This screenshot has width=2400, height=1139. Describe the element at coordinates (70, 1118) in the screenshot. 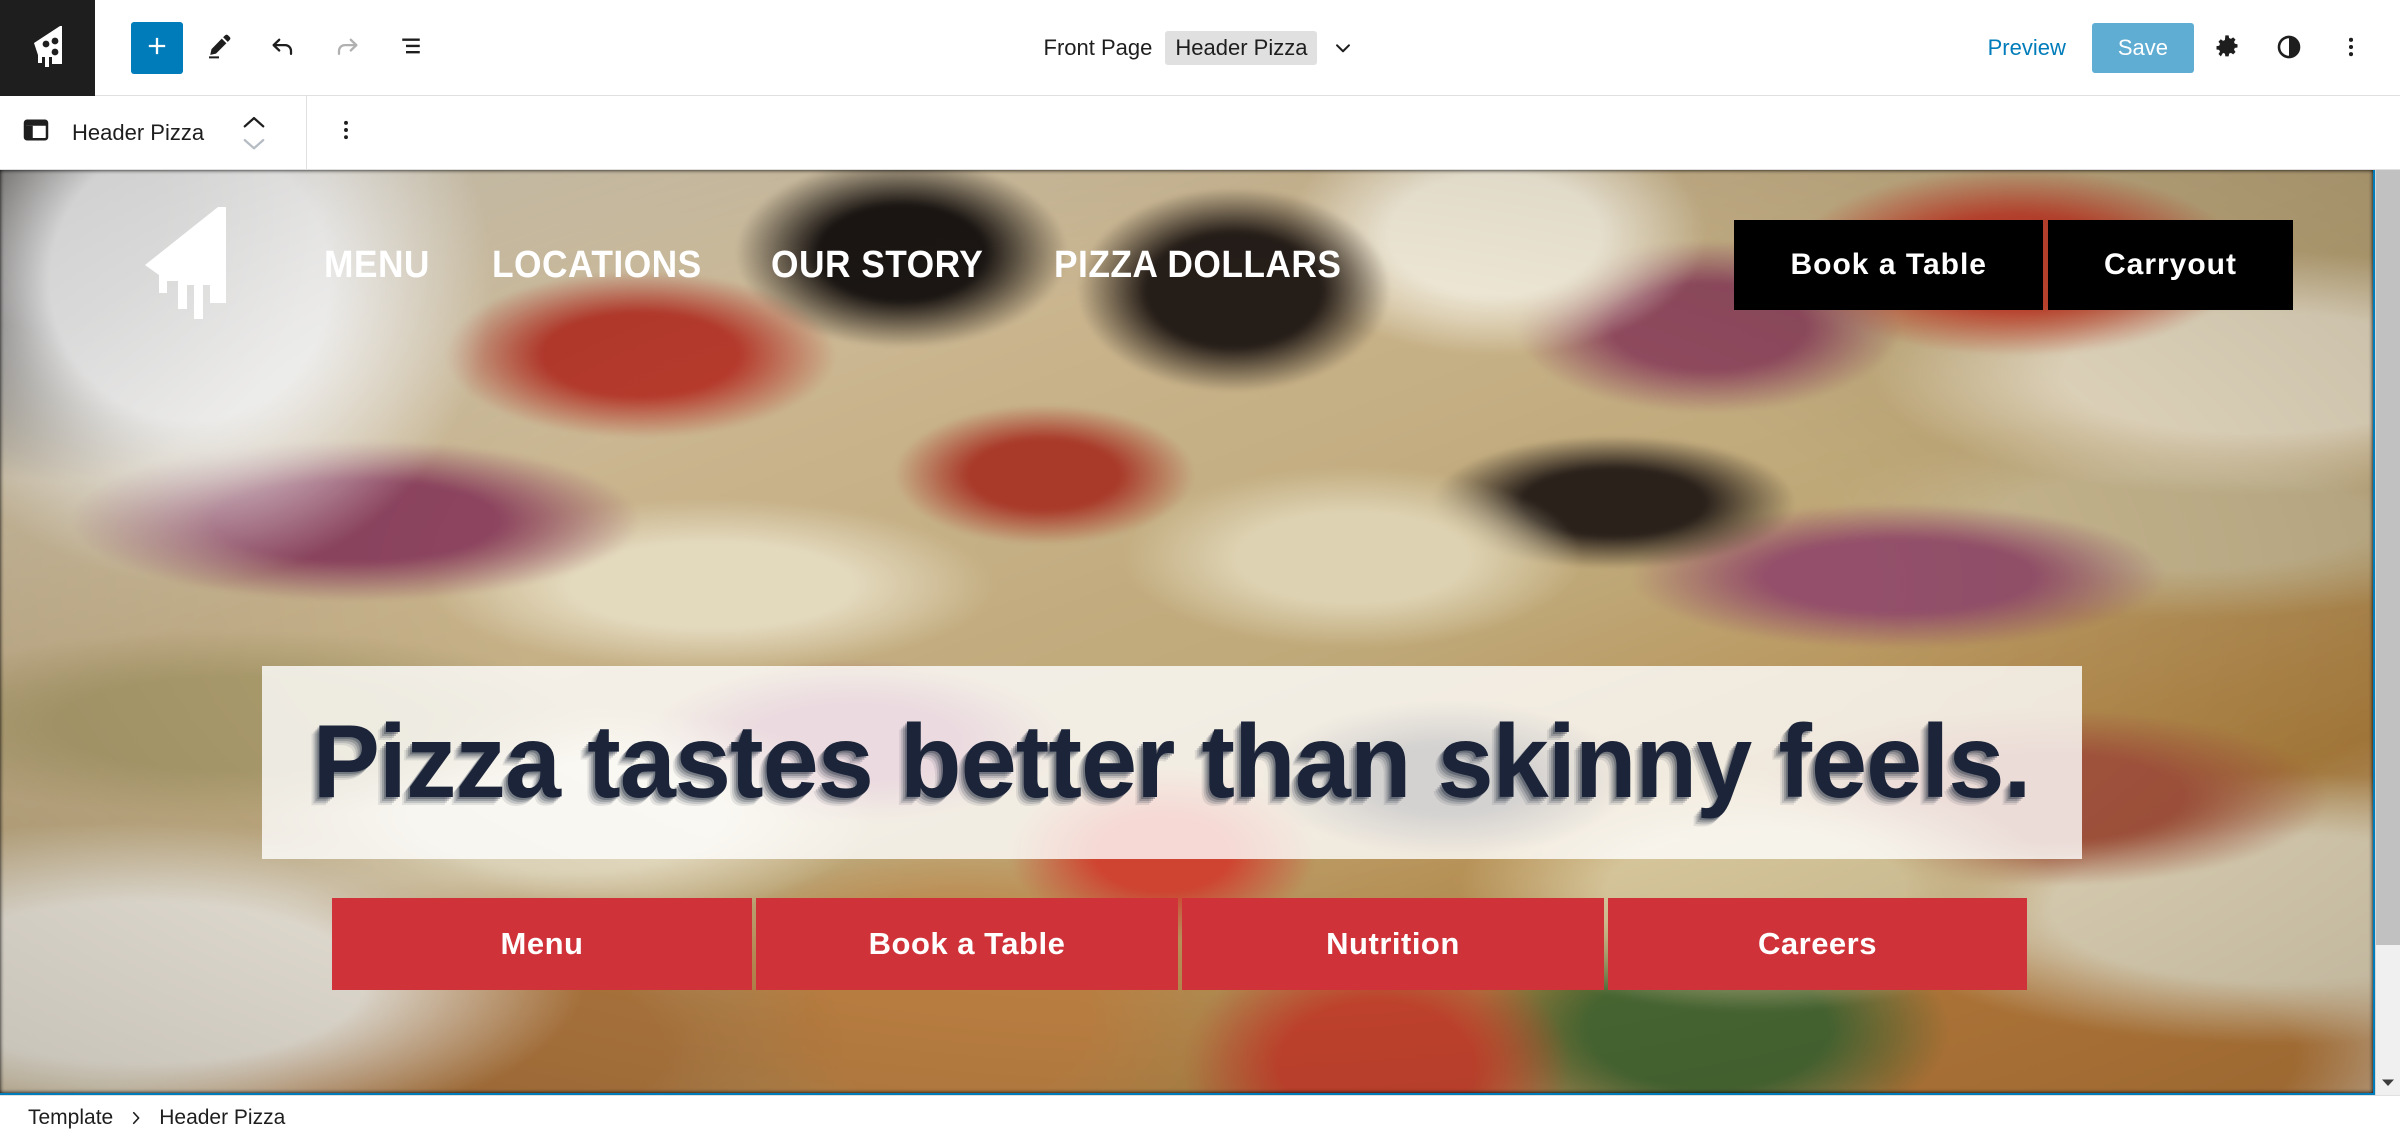

I see `breadcrumb-item-template: Template` at that location.